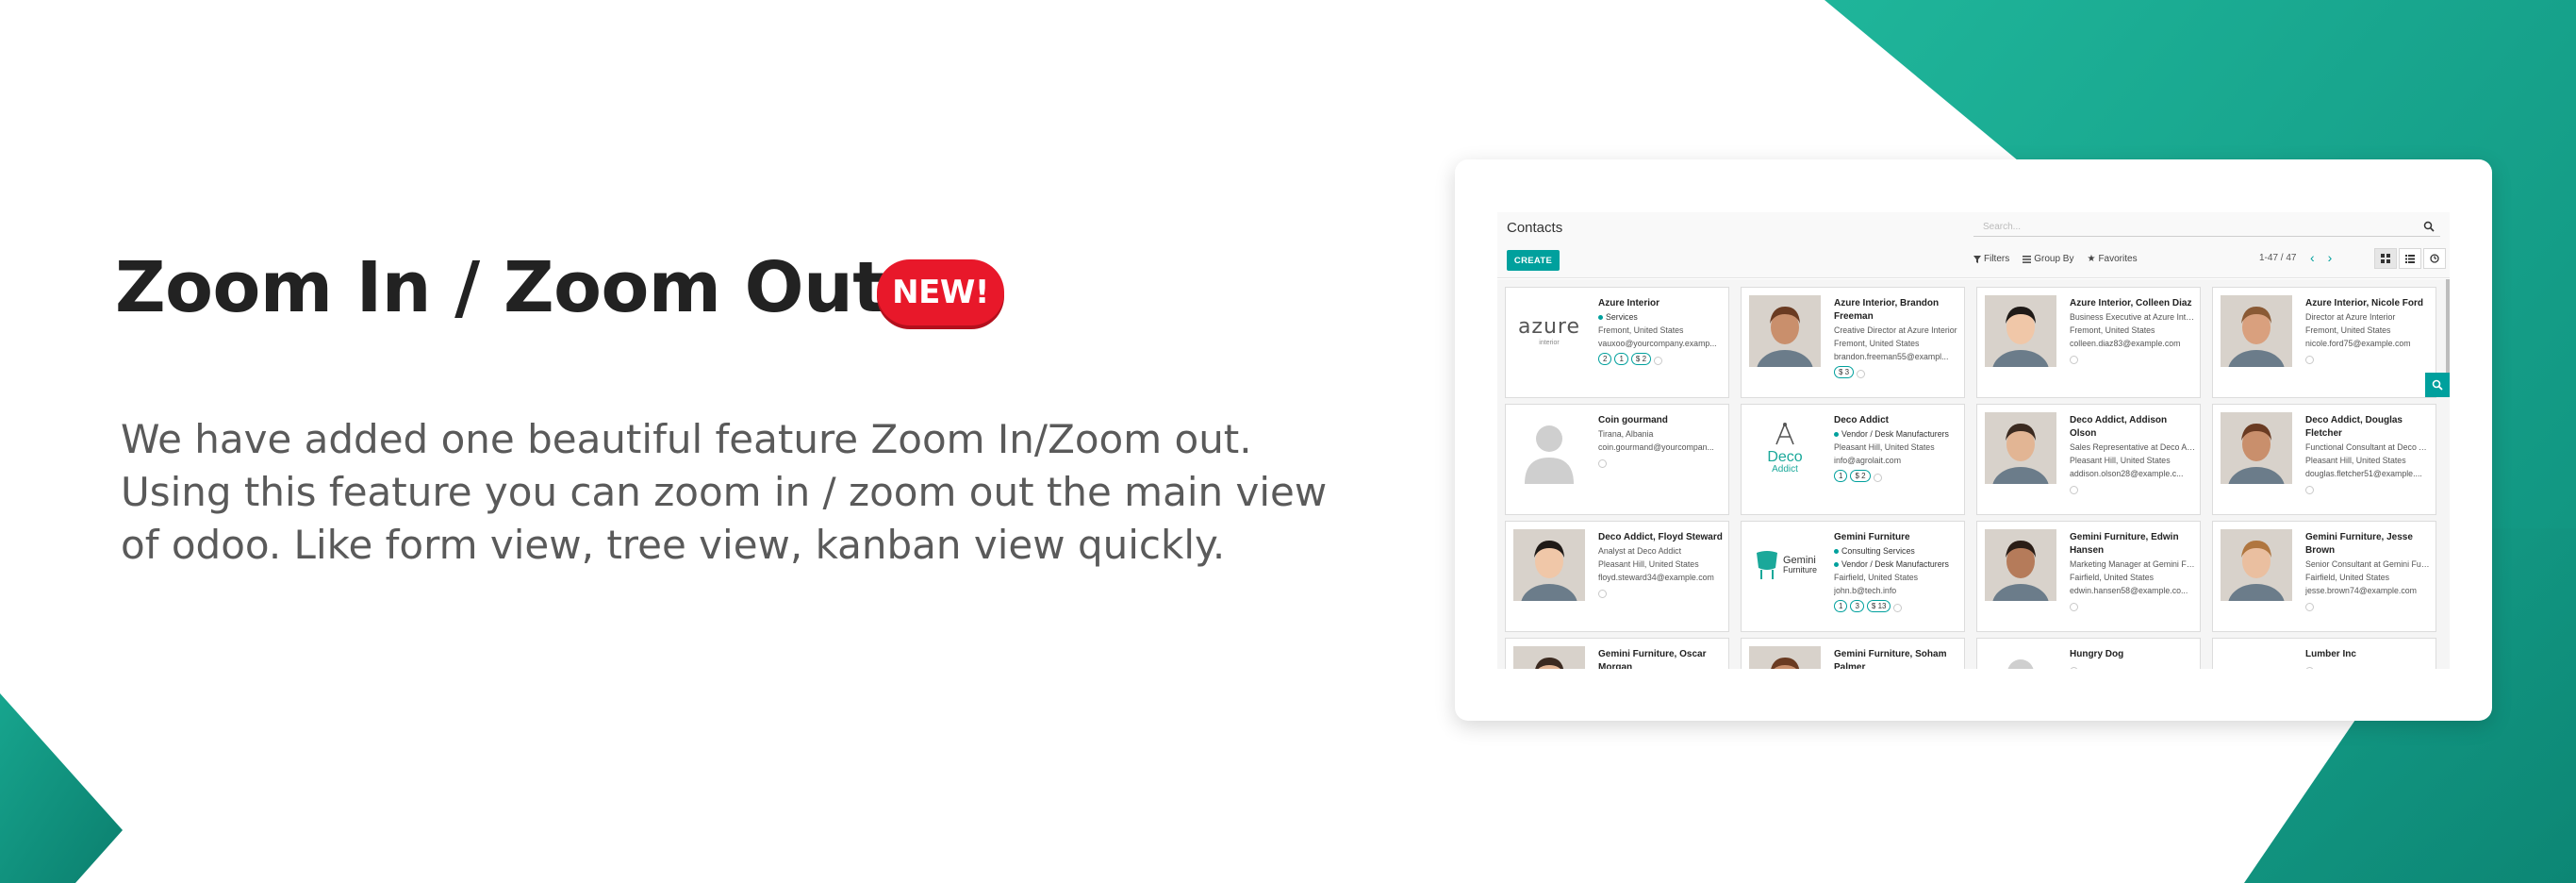  I want to click on search-options: Filters Group By ★ Favorites, so click(2055, 259).